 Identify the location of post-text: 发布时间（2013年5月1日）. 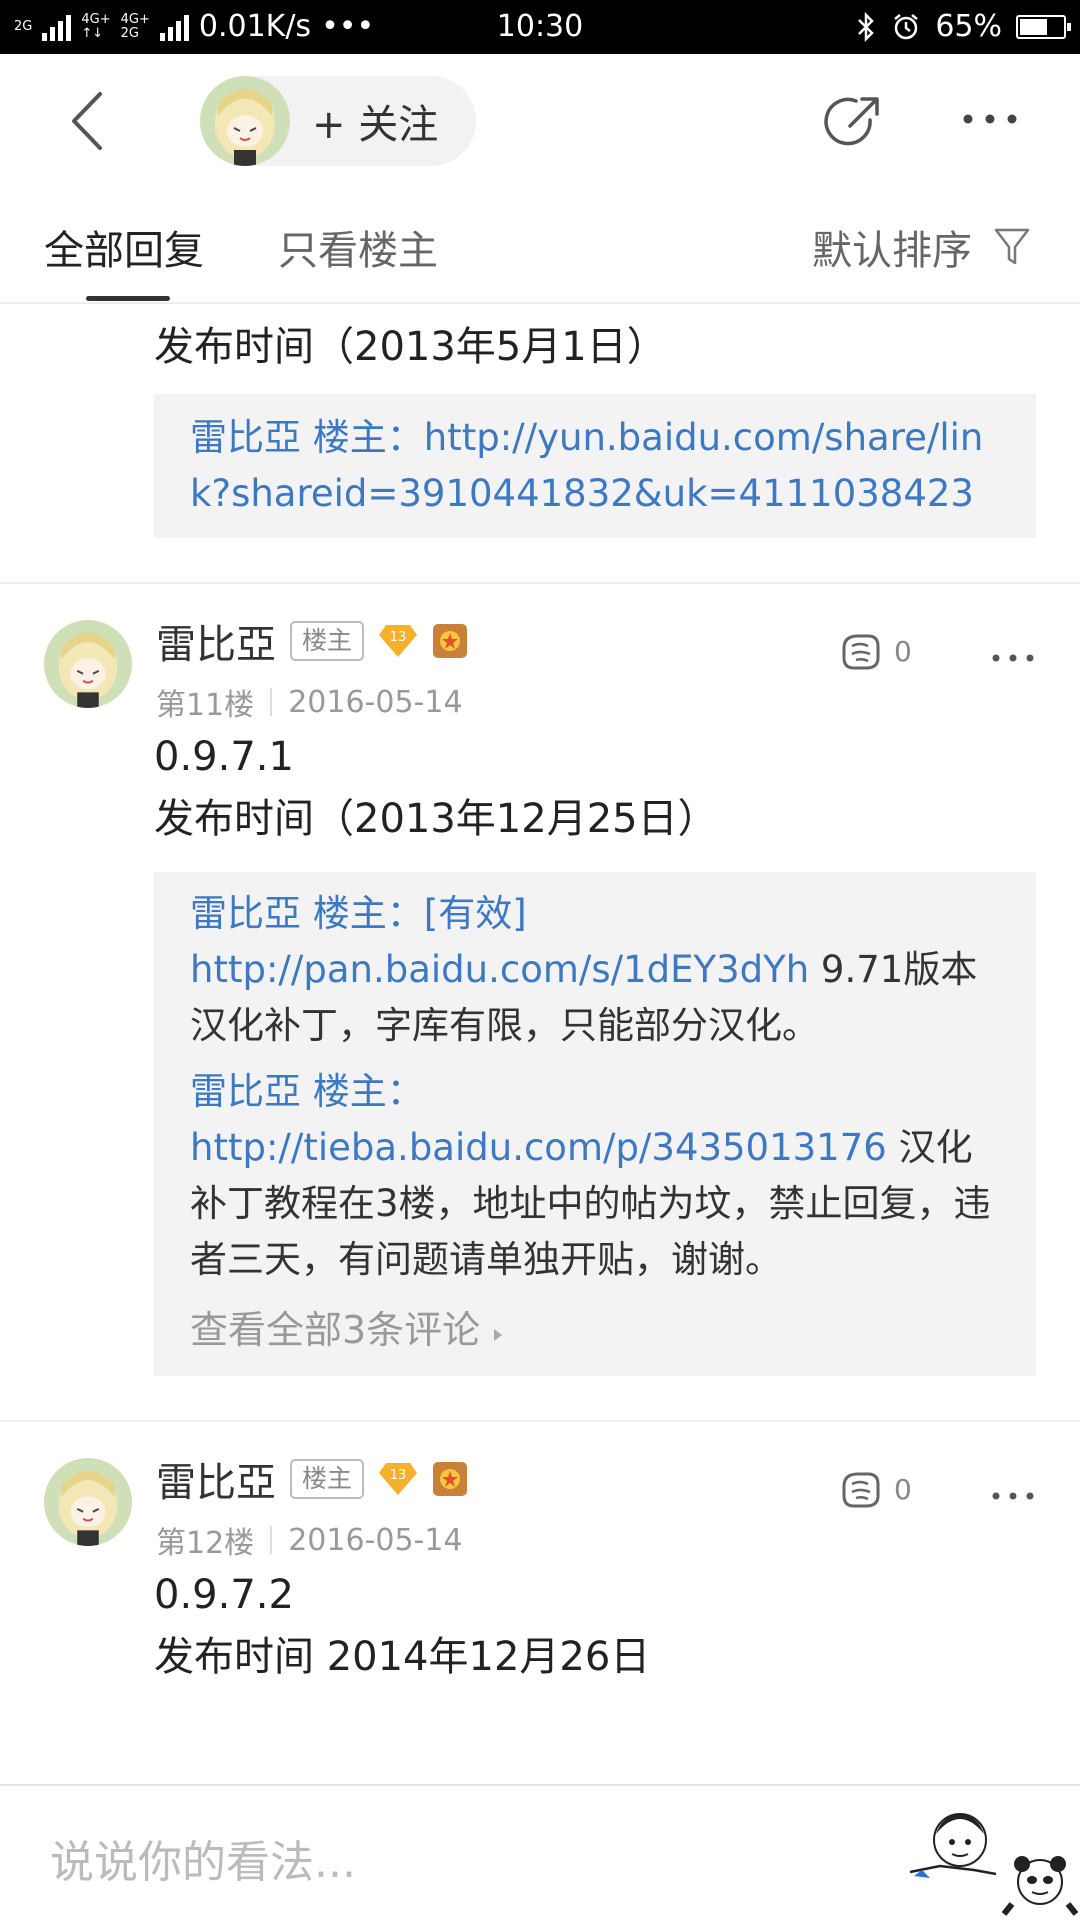
(410, 347).